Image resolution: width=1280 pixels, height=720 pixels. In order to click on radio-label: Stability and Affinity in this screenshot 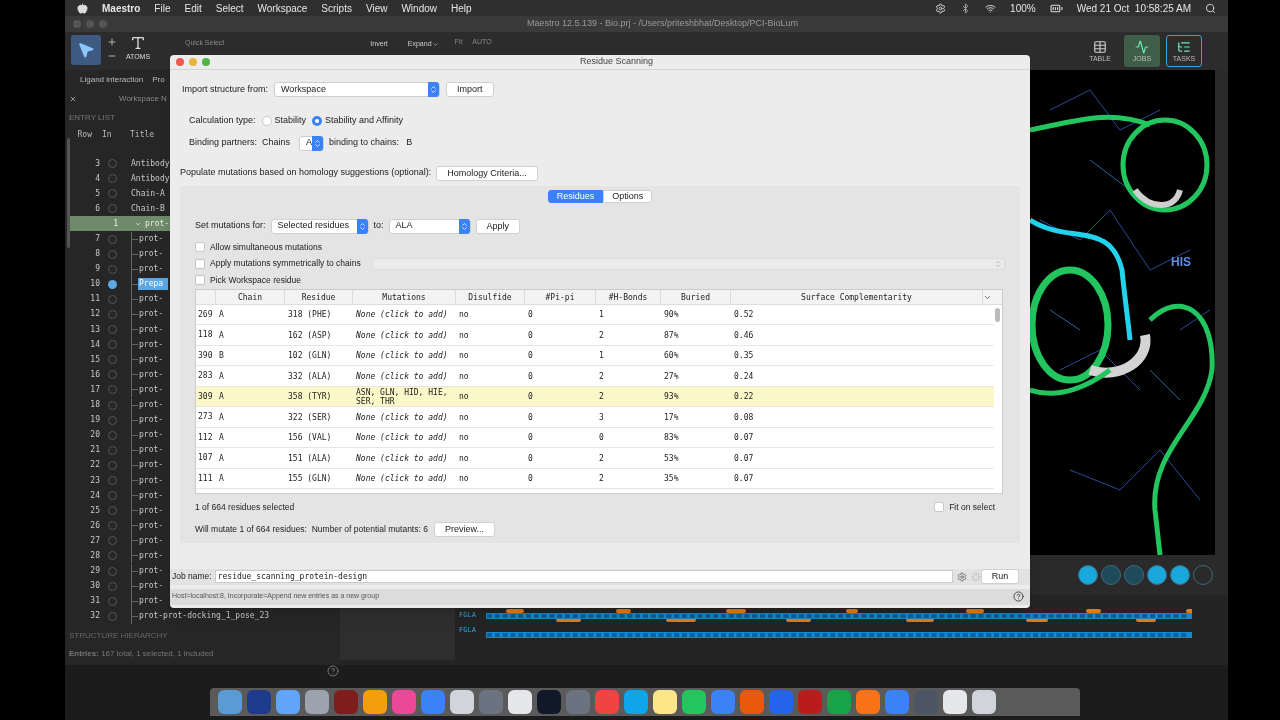, I will do `click(364, 121)`.